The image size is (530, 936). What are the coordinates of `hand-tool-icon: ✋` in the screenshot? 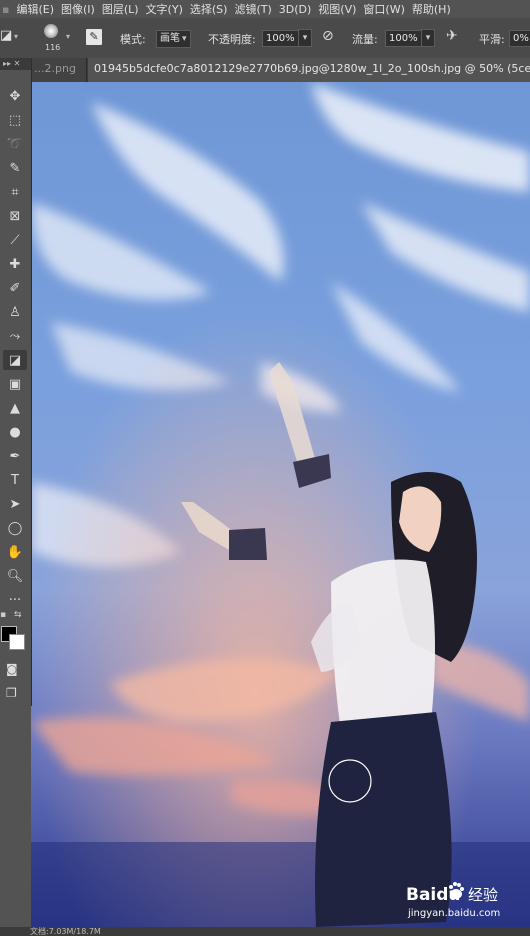 It's located at (15, 552).